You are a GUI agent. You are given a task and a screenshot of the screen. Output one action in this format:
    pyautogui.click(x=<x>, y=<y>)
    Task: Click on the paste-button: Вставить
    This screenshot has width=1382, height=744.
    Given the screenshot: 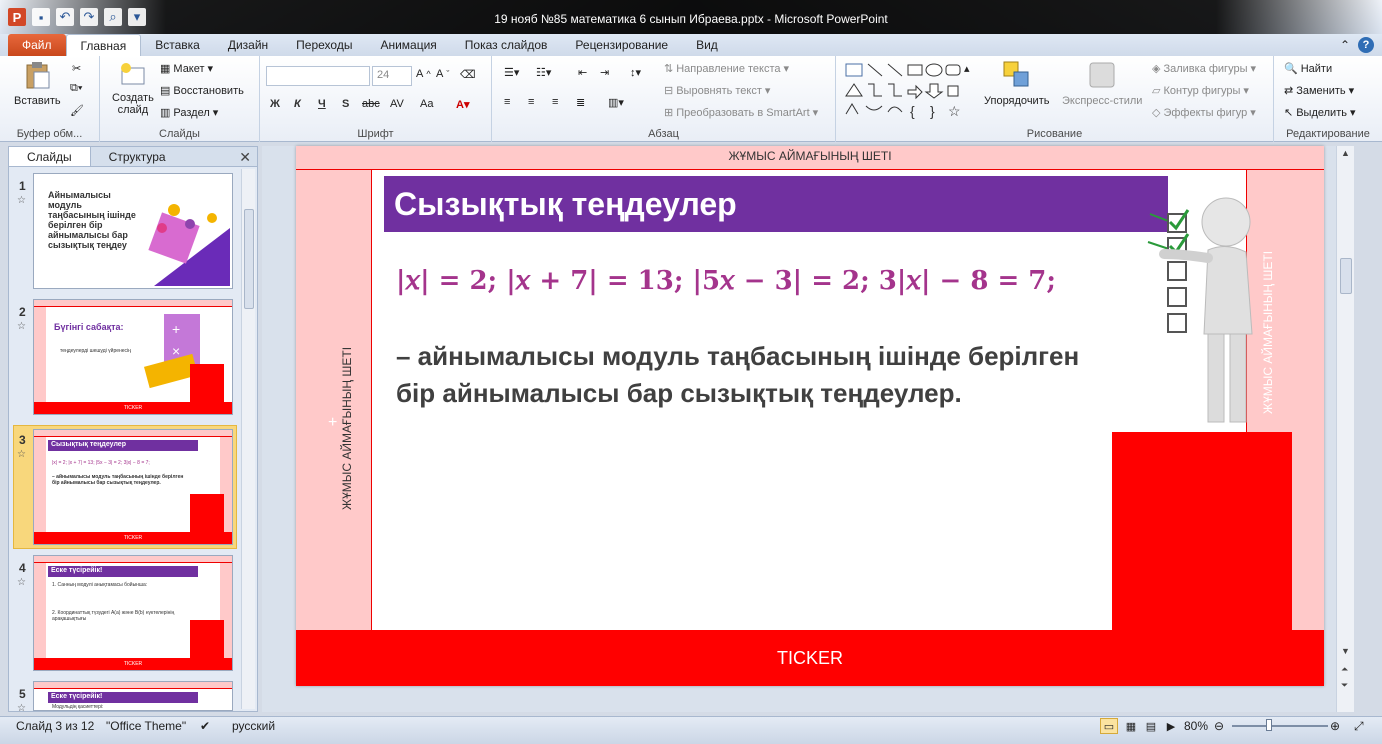 What is the action you would take?
    pyautogui.click(x=37, y=83)
    